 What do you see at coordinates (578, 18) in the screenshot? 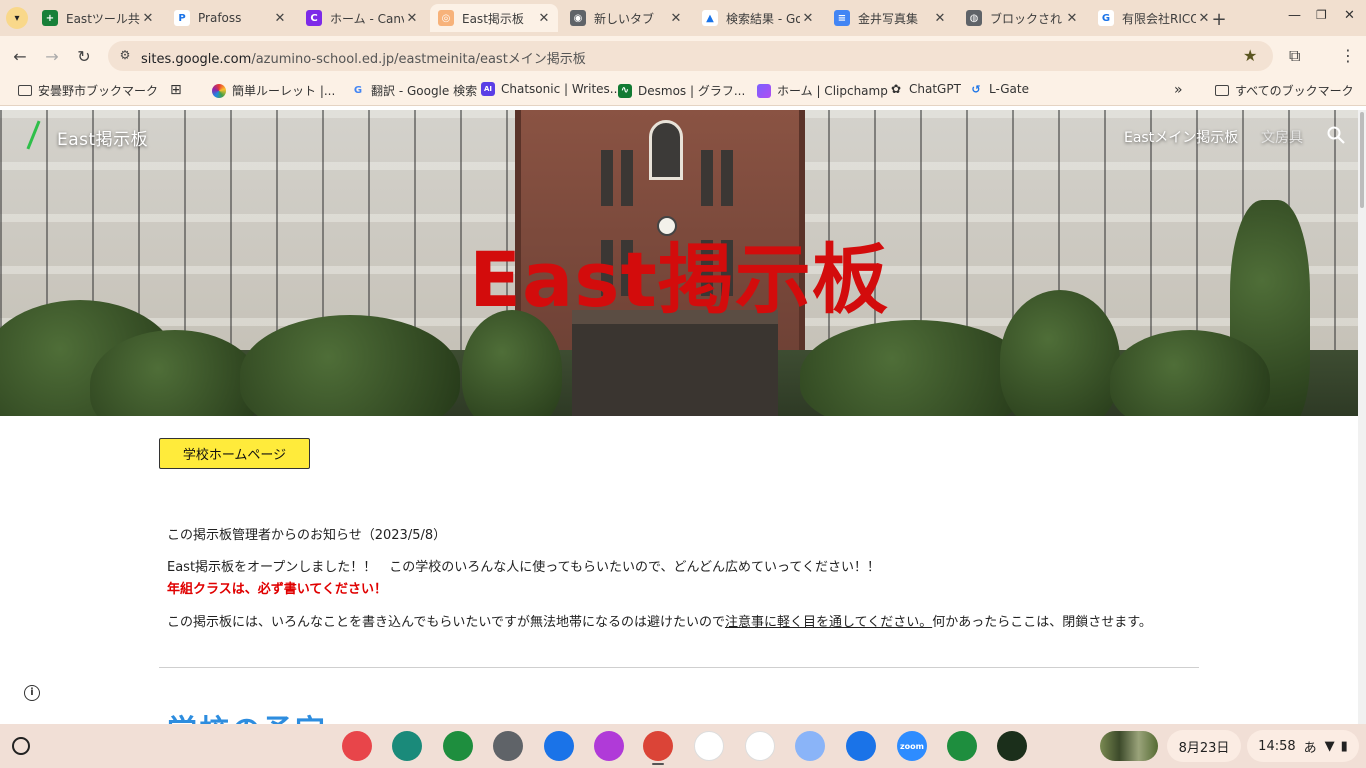
I see `tab-favicon-icon: ◉` at bounding box center [578, 18].